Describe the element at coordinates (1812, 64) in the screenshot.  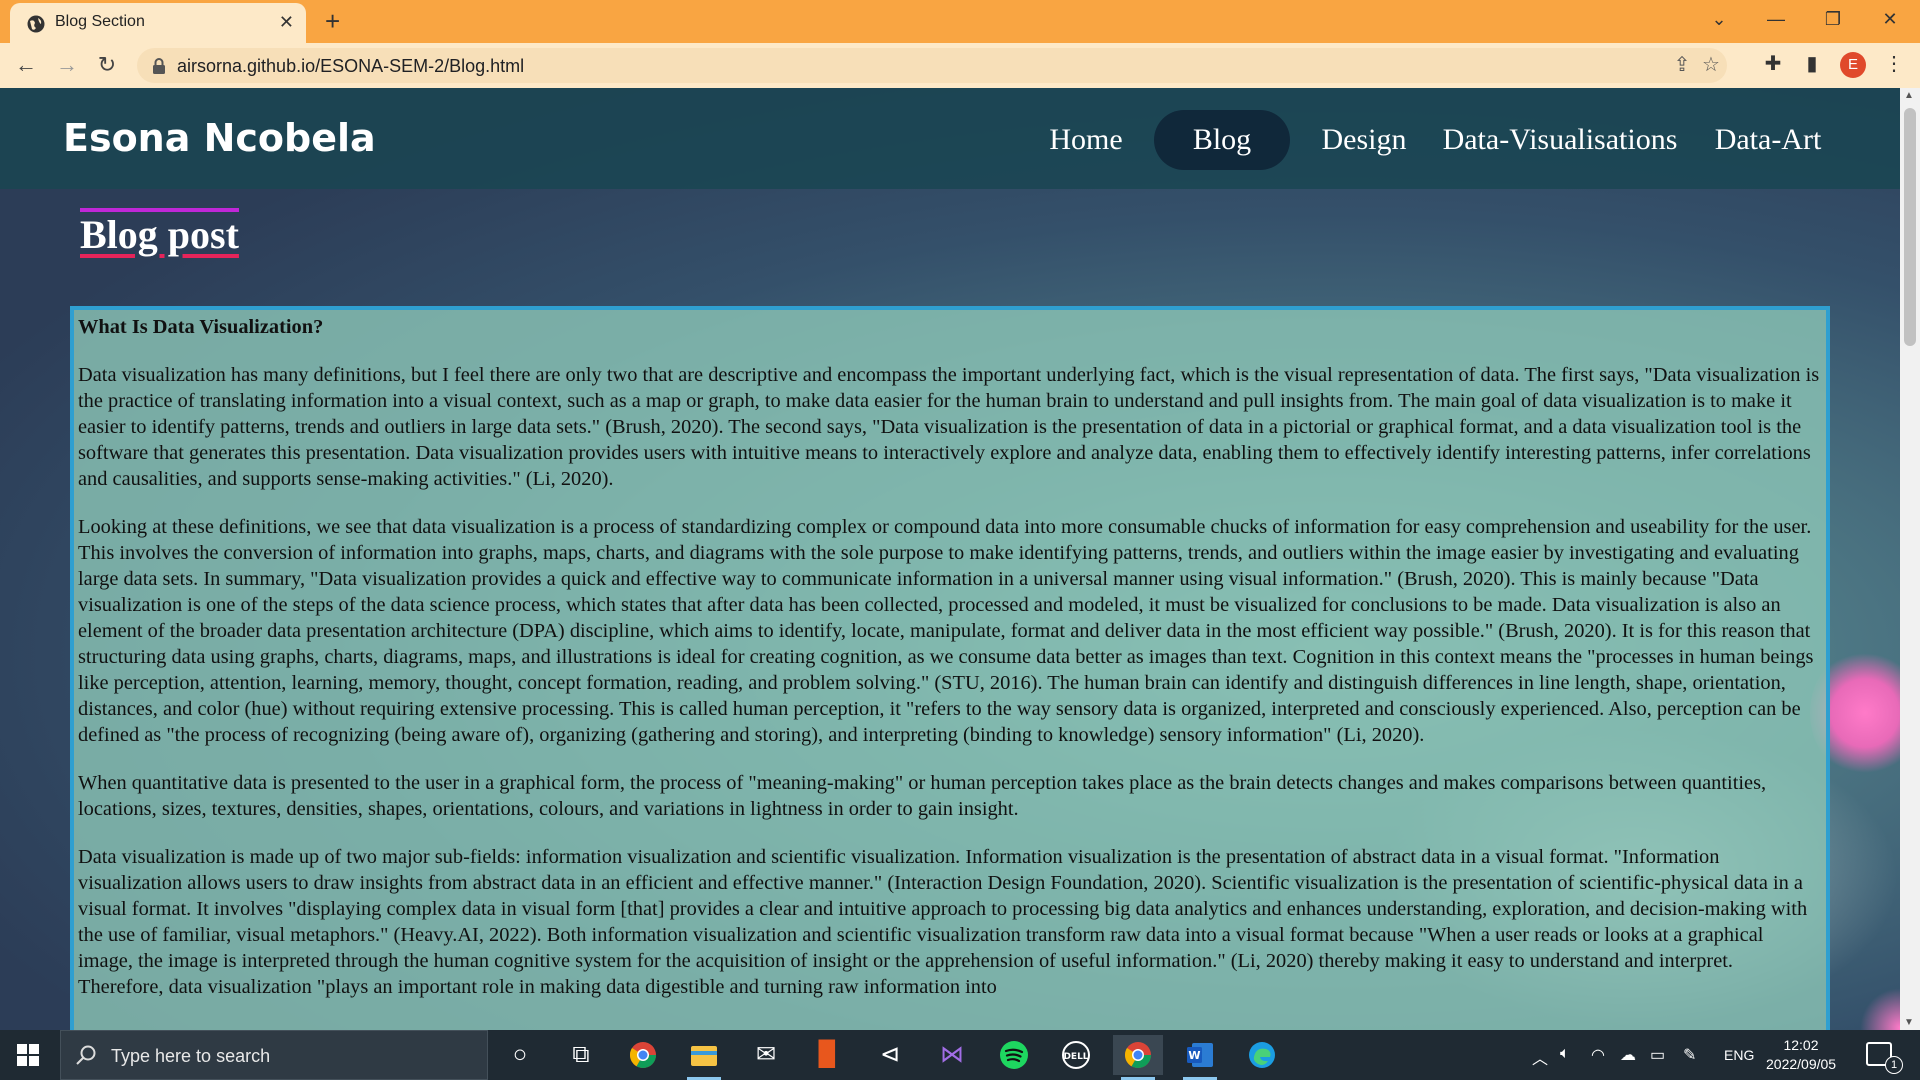
I see `side-panel-icon: ▮` at that location.